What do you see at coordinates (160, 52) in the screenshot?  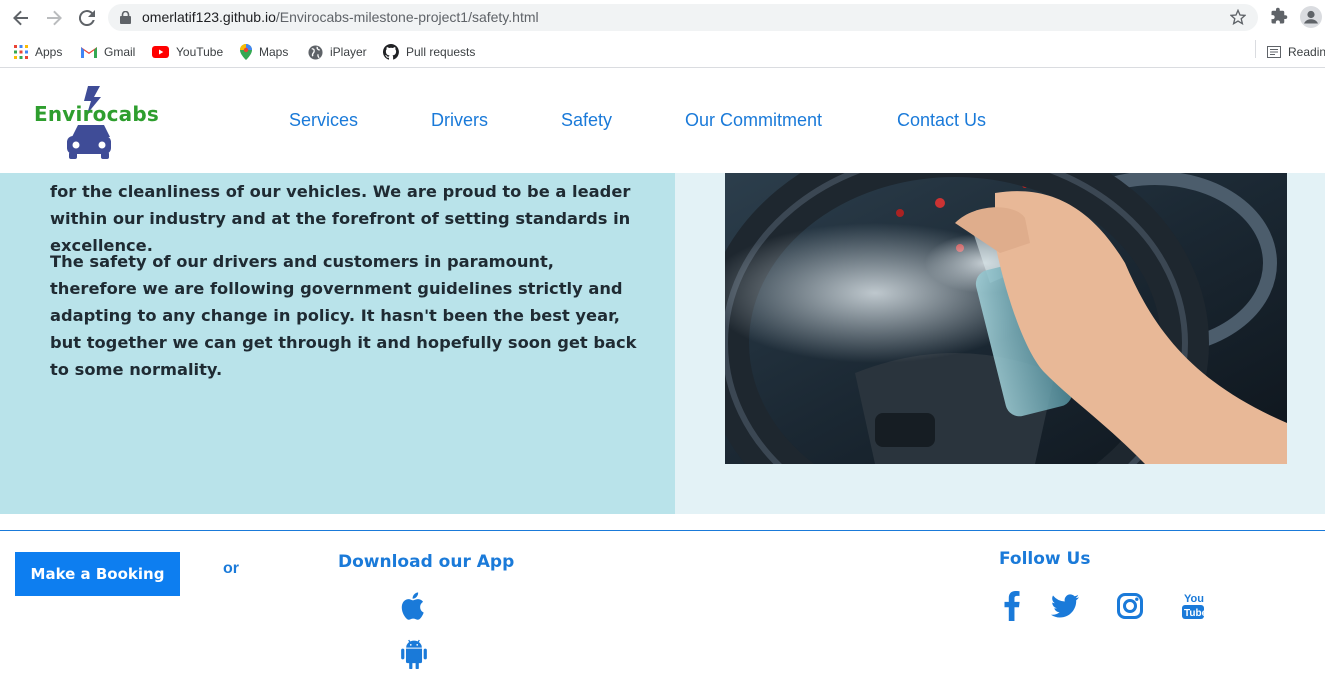 I see `youtube-icon` at bounding box center [160, 52].